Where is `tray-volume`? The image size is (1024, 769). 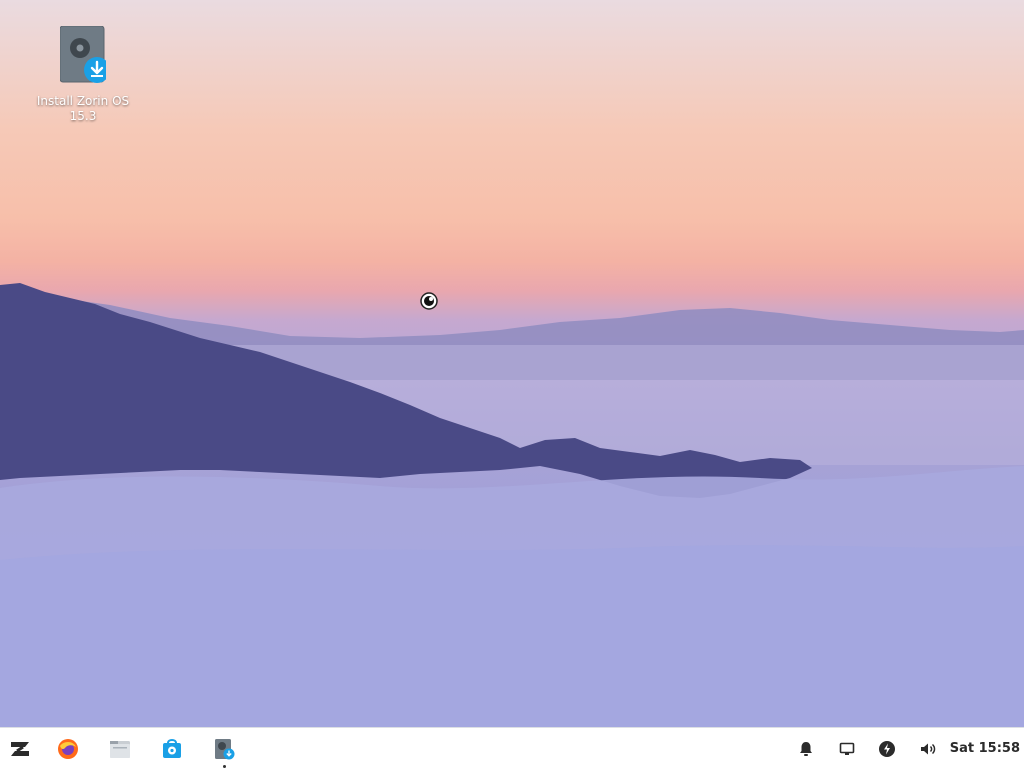
tray-volume is located at coordinates (928, 748).